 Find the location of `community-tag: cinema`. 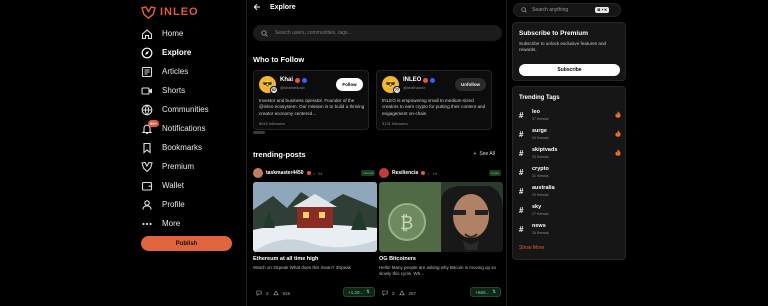

community-tag: cinema is located at coordinates (368, 173).